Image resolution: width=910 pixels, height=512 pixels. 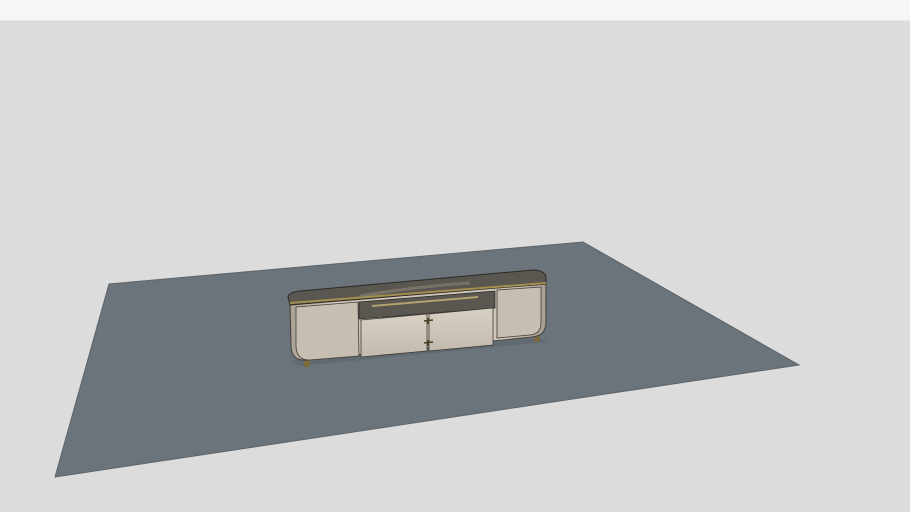 I want to click on cabinet-center-door-right, so click(x=461, y=329).